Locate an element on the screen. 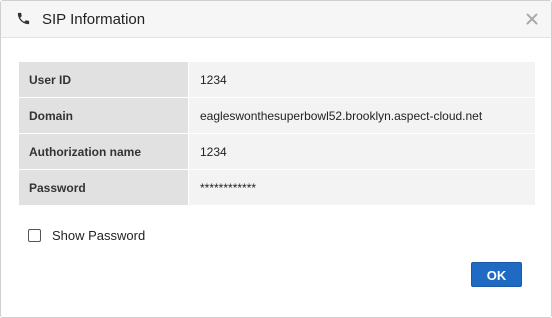 The width and height of the screenshot is (552, 318). close-icon is located at coordinates (532, 19).